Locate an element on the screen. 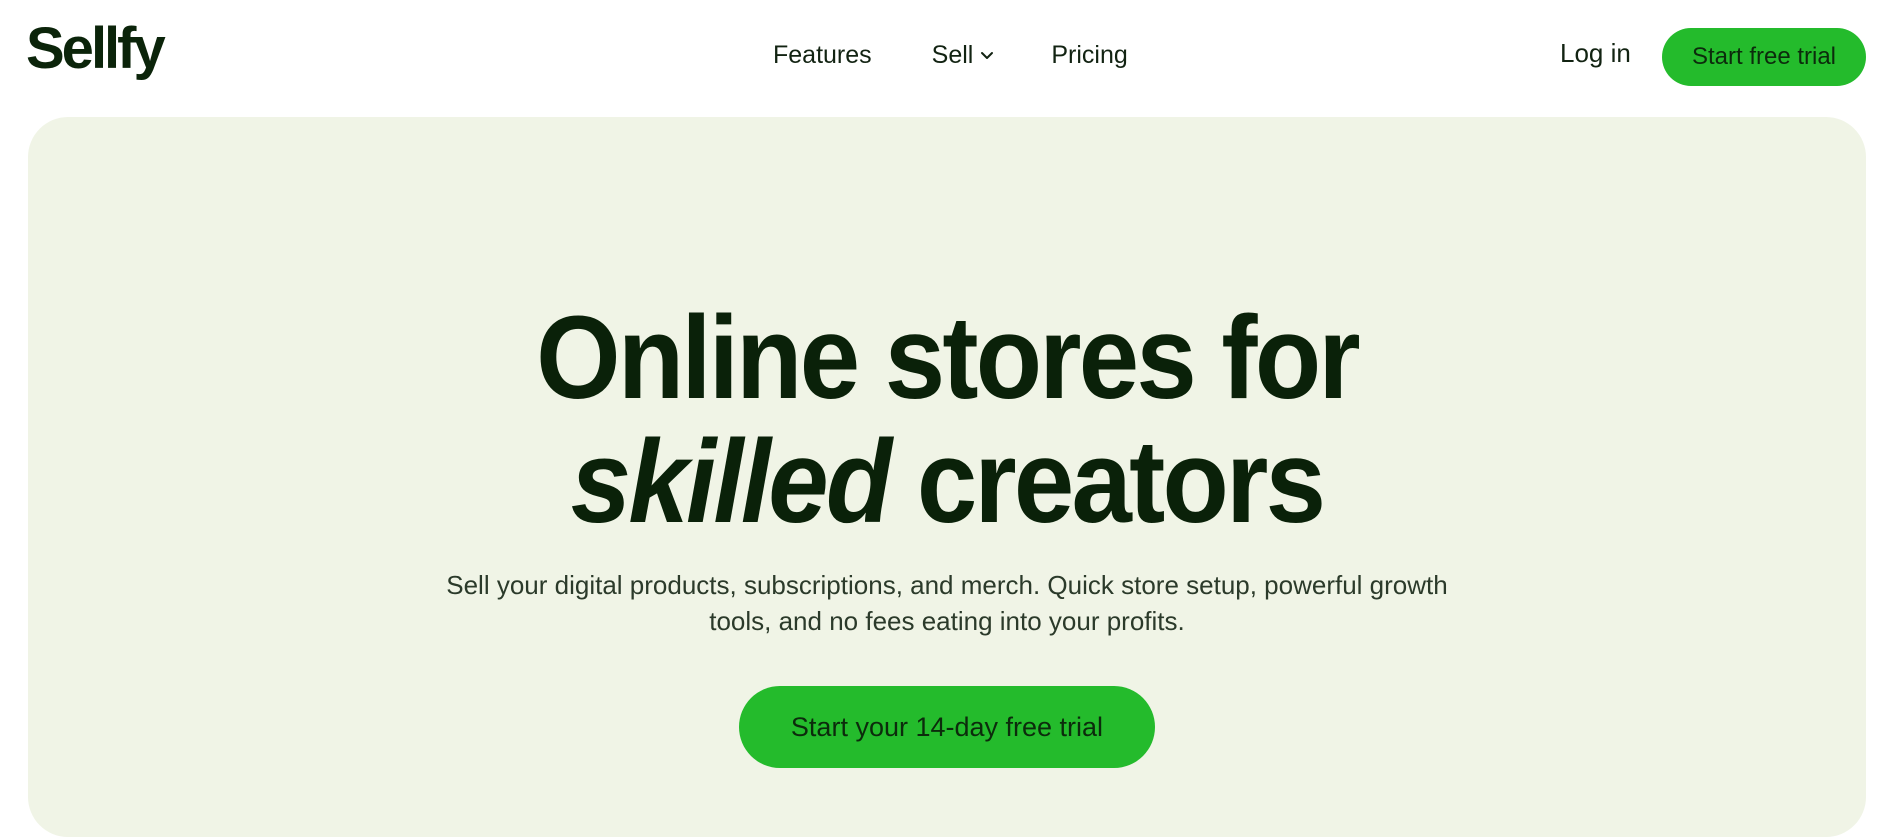 This screenshot has height=837, width=1882. nav-item-pricing: Pricing is located at coordinates (1089, 55).